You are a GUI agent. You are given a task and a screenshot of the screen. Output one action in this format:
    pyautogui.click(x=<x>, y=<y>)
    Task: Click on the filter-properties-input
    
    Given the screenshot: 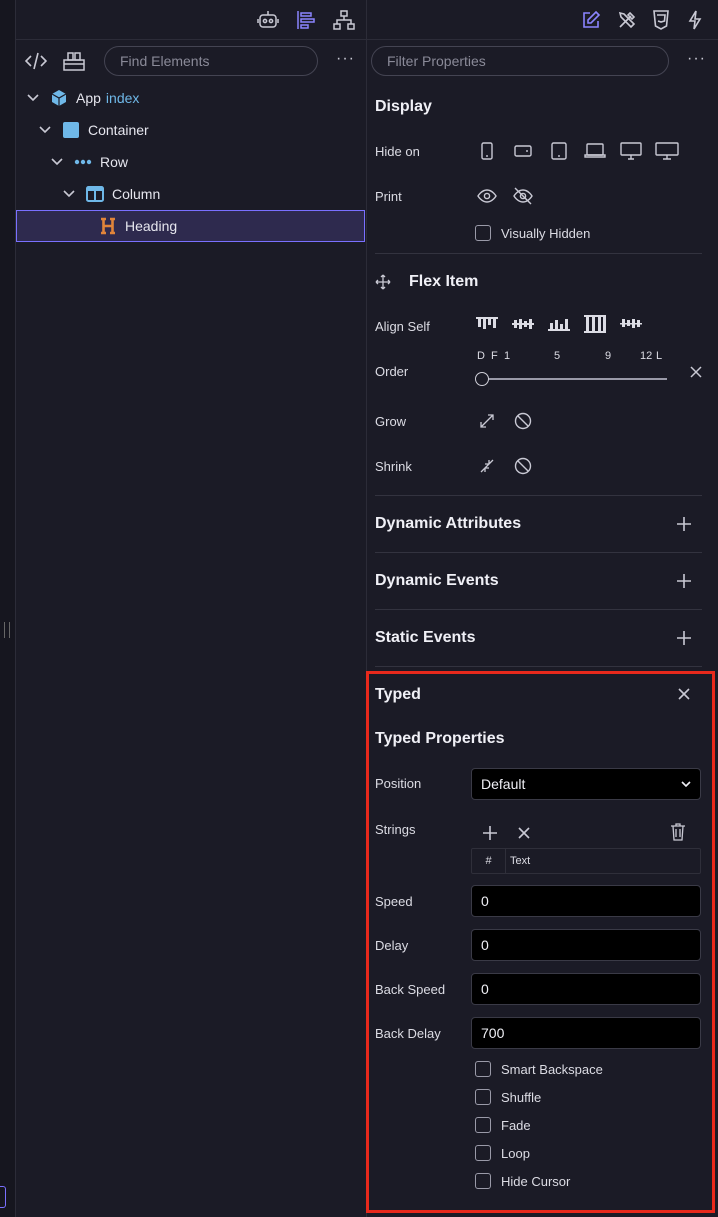 What is the action you would take?
    pyautogui.click(x=520, y=61)
    